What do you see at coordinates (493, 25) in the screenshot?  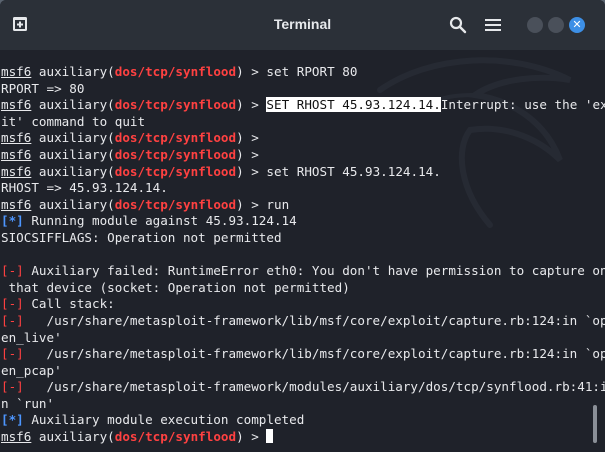 I see `hamburger-menu-icon` at bounding box center [493, 25].